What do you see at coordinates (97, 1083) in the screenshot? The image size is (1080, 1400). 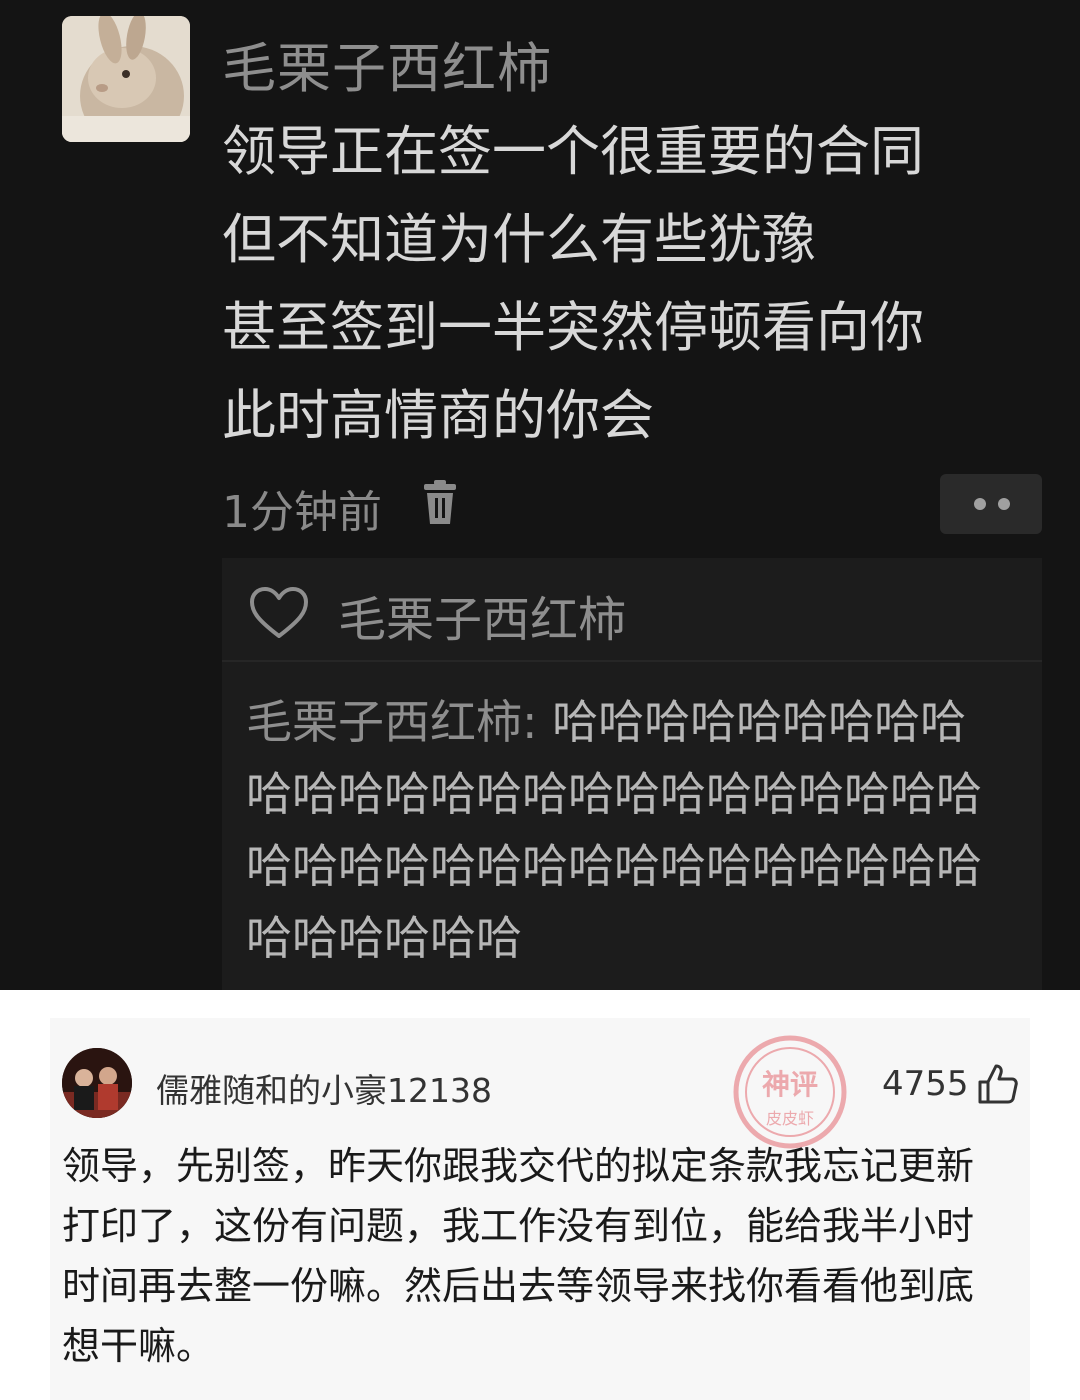 I see `user-avatar-icon` at bounding box center [97, 1083].